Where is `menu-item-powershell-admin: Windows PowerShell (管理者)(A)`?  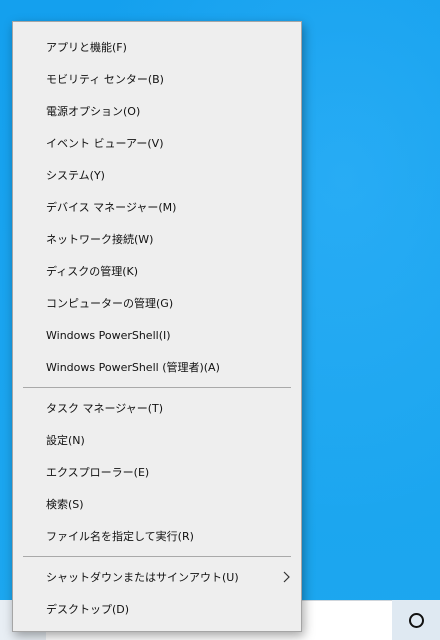
menu-item-powershell-admin: Windows PowerShell (管理者)(A) is located at coordinates (157, 367).